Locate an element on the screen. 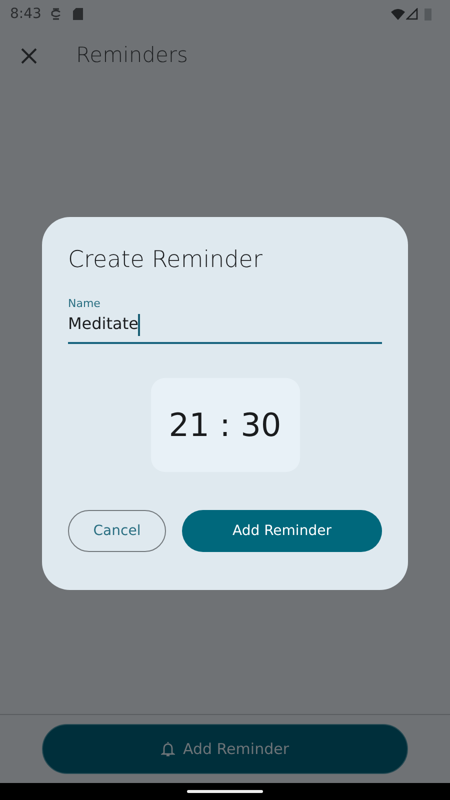  time-picker: 21 : 30 is located at coordinates (225, 425).